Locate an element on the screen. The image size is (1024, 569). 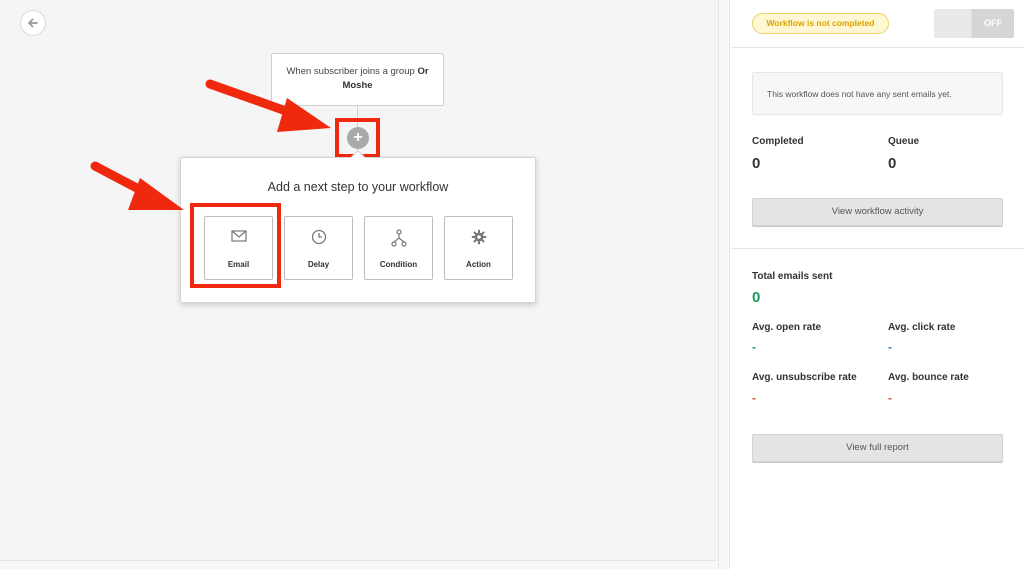
arrow-left-icon is located at coordinates (33, 23).